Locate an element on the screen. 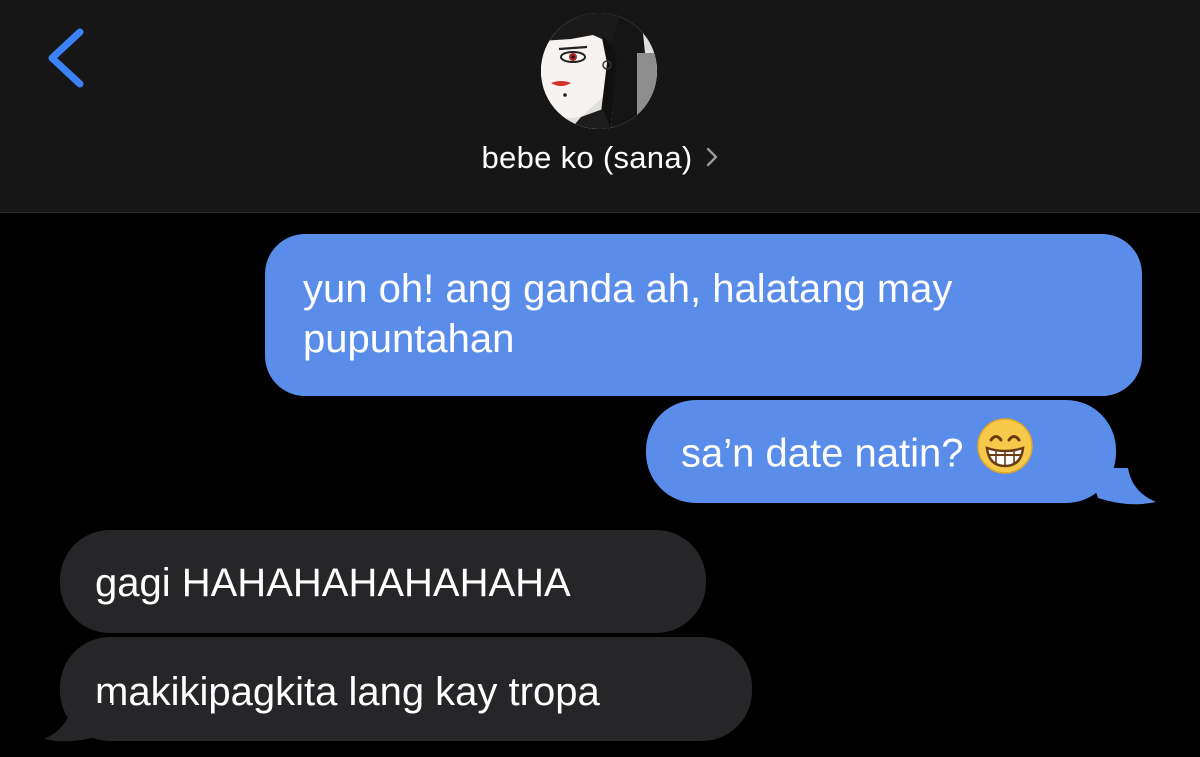 This screenshot has width=1200, height=757. received-message-bubble: gagi HAHAHAHAHAHAHA is located at coordinates (383, 581).